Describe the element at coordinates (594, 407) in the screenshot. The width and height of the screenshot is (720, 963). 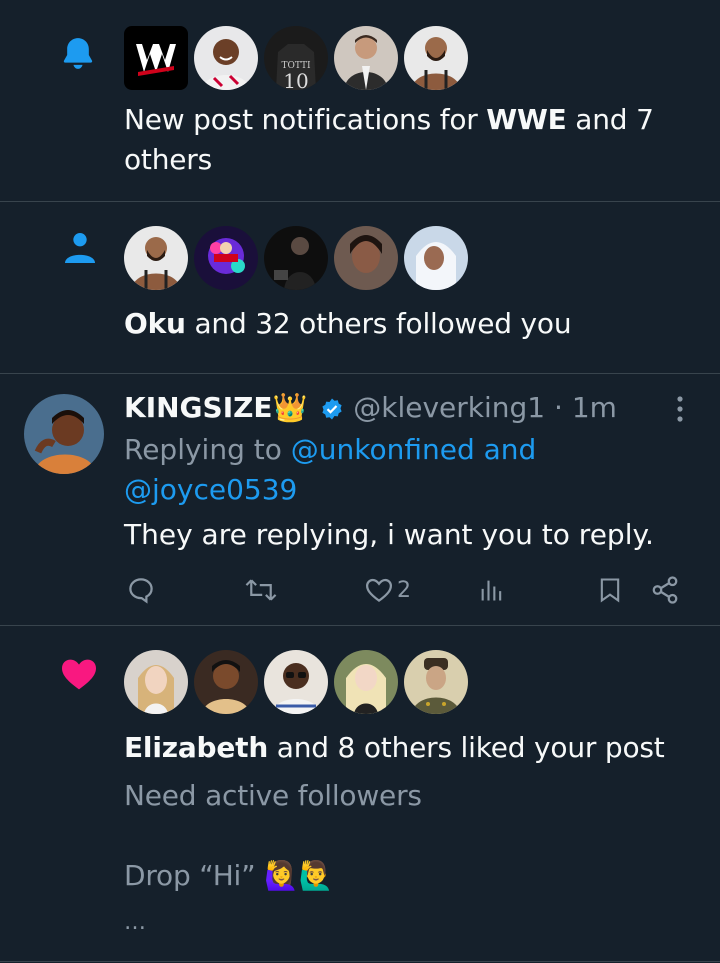
I see `tweet-time: 1m` at that location.